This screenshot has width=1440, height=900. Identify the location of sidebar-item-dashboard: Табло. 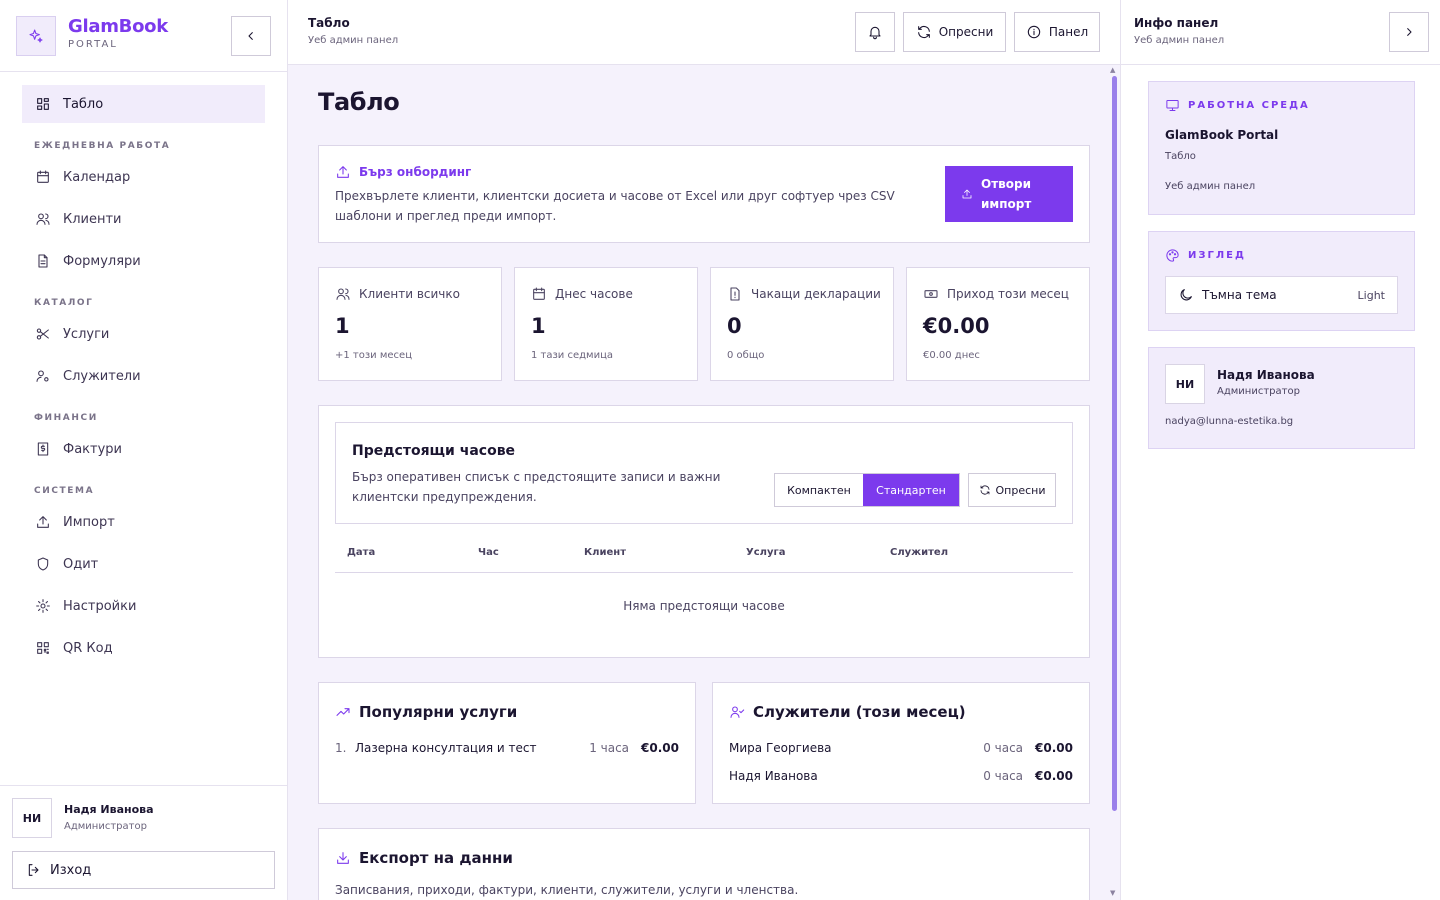
(143, 104).